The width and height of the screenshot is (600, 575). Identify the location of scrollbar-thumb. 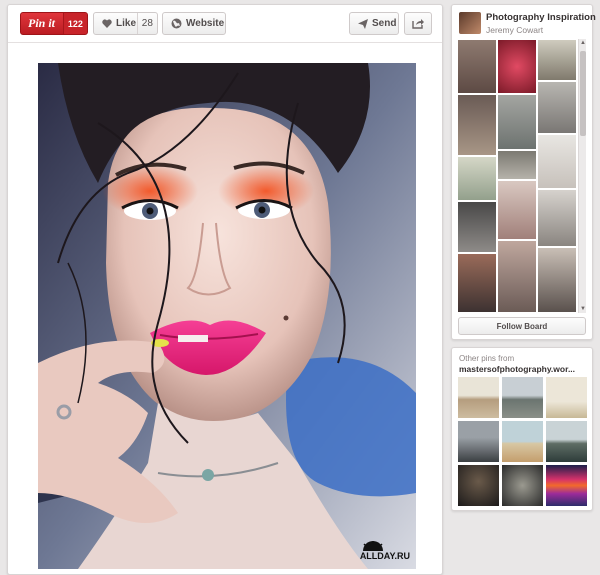
(583, 93).